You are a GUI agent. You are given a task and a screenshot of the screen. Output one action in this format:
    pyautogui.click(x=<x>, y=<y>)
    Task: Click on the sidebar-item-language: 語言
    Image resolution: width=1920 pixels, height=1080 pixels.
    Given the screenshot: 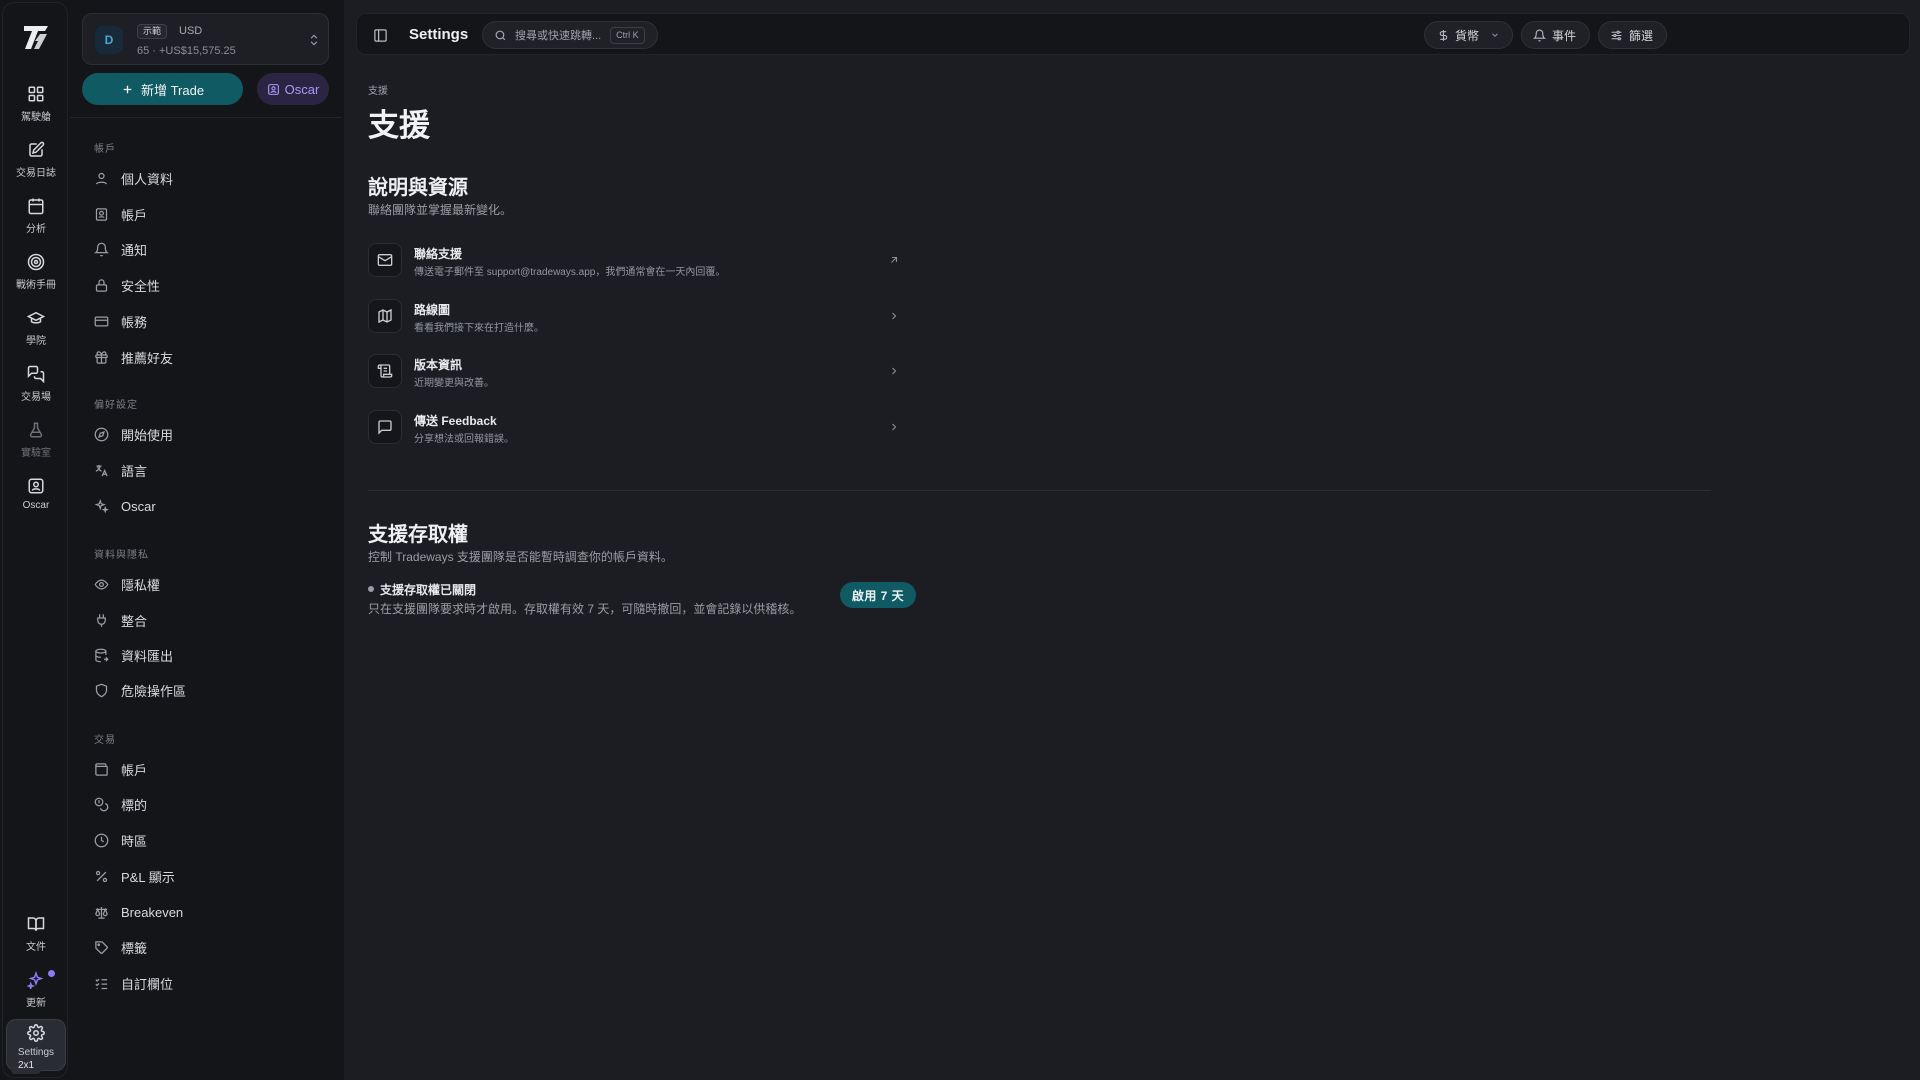 What is the action you would take?
    pyautogui.click(x=205, y=470)
    